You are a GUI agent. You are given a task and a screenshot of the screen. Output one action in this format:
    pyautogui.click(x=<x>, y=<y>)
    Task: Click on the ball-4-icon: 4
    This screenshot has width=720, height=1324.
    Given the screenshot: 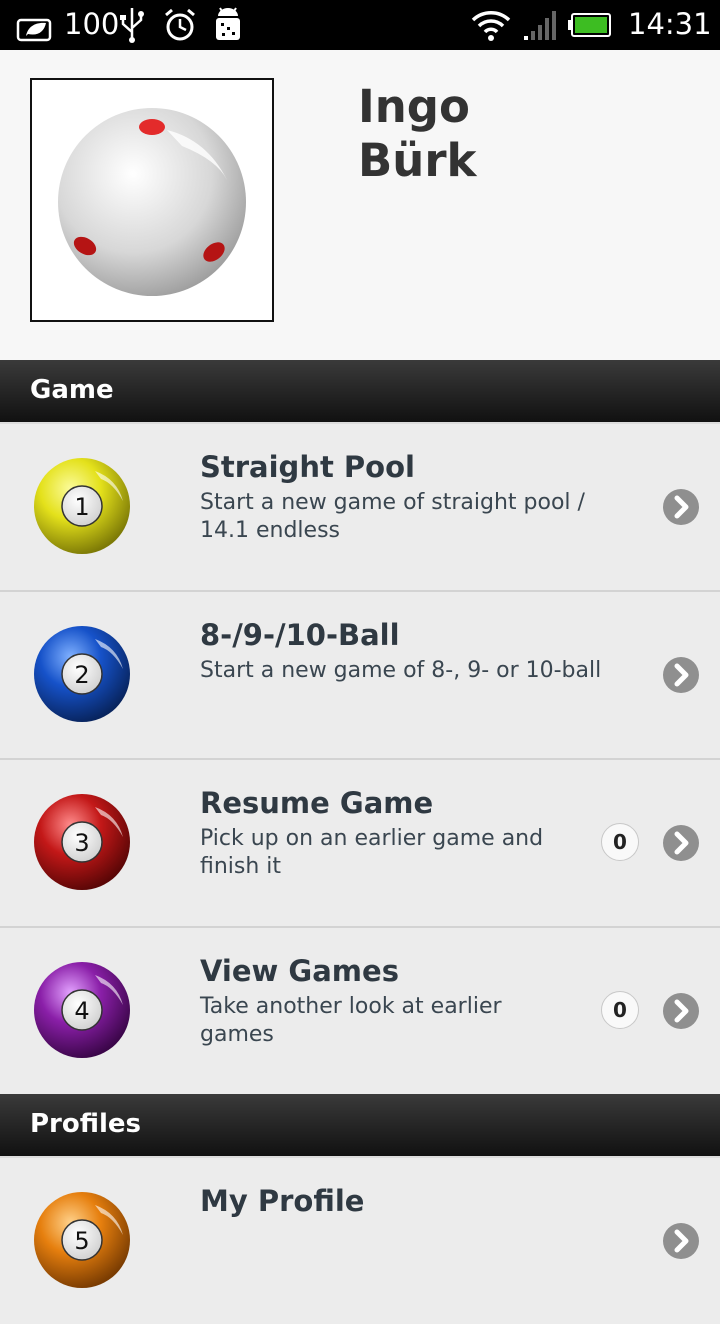 What is the action you would take?
    pyautogui.click(x=82, y=1010)
    